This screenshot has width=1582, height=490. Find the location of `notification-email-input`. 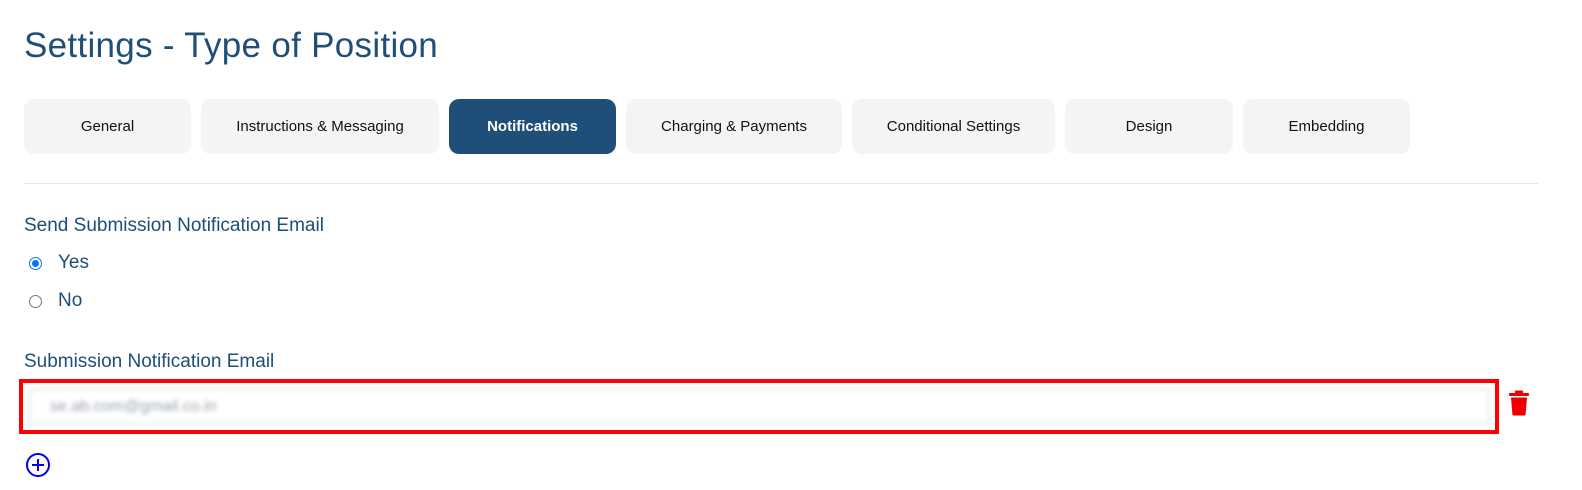

notification-email-input is located at coordinates (759, 406).